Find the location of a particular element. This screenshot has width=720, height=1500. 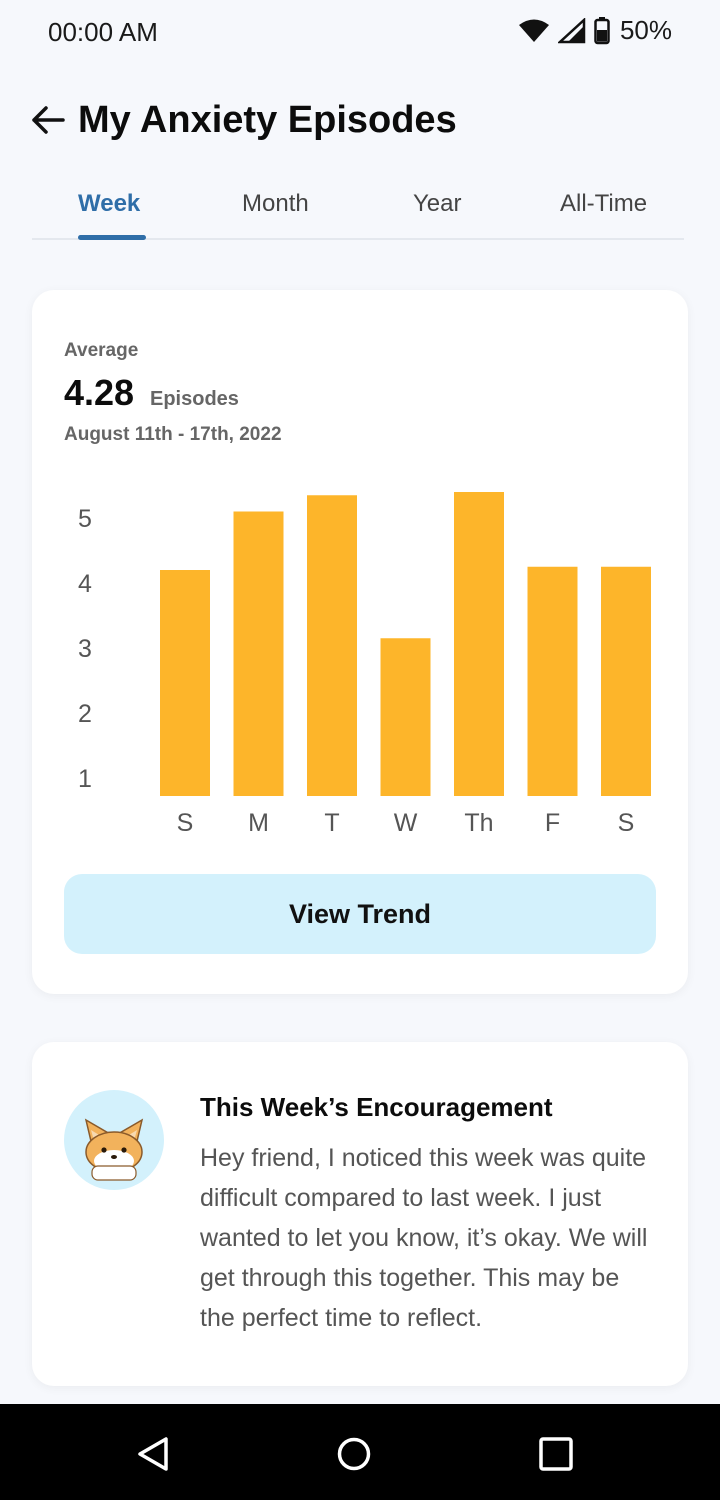

encouragement-title: This Week’s Encouragement is located at coordinates (376, 1107).